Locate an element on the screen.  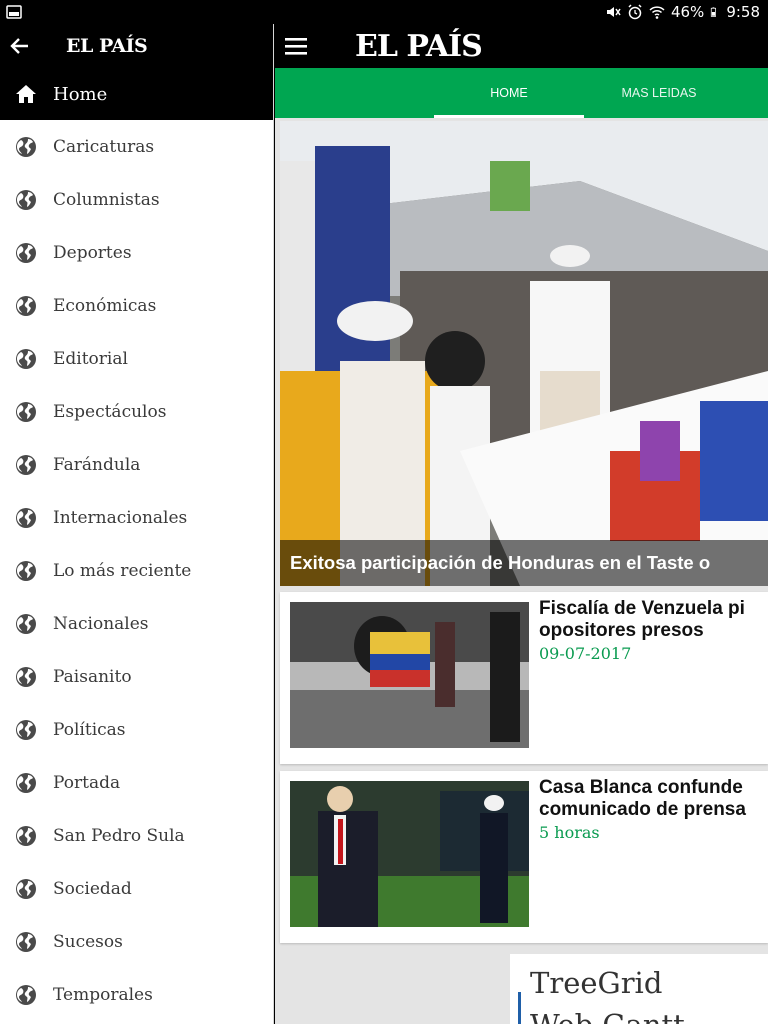
drawer-item: Internacionales is located at coordinates (136, 517).